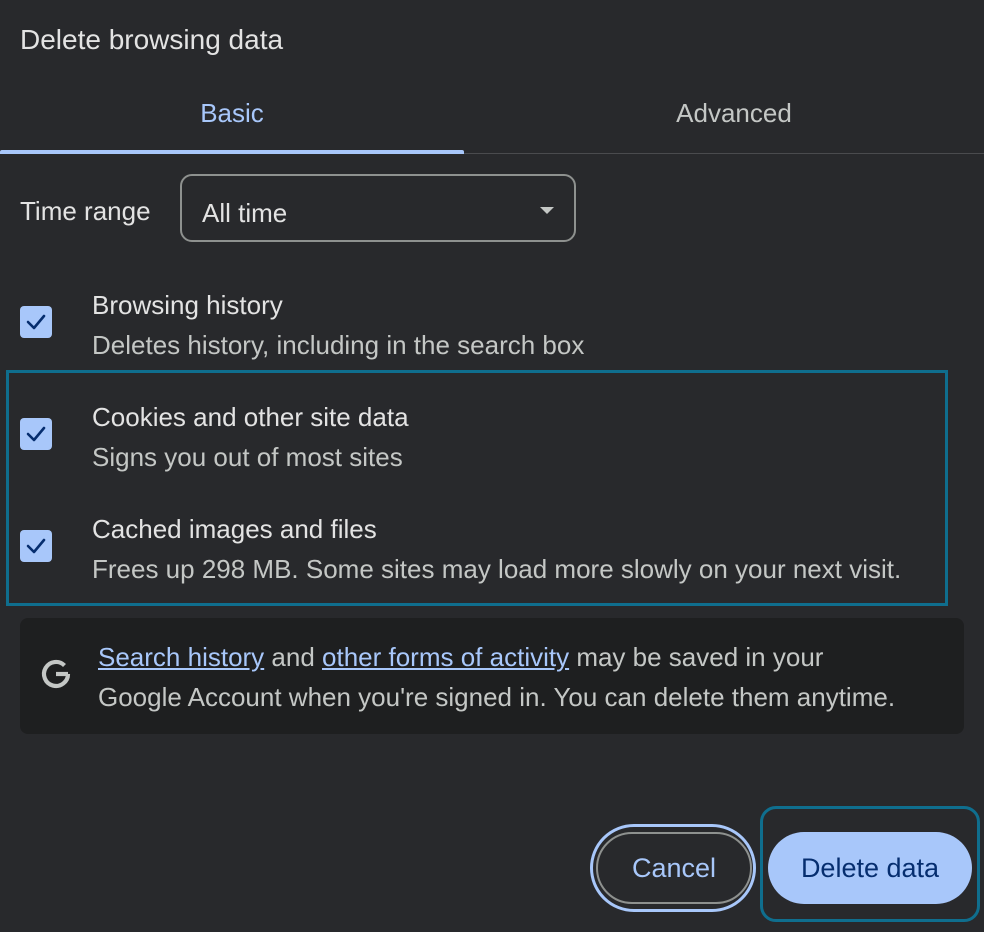 The width and height of the screenshot is (984, 932). What do you see at coordinates (696, 657) in the screenshot?
I see `info-trailing-text: may be saved in your` at bounding box center [696, 657].